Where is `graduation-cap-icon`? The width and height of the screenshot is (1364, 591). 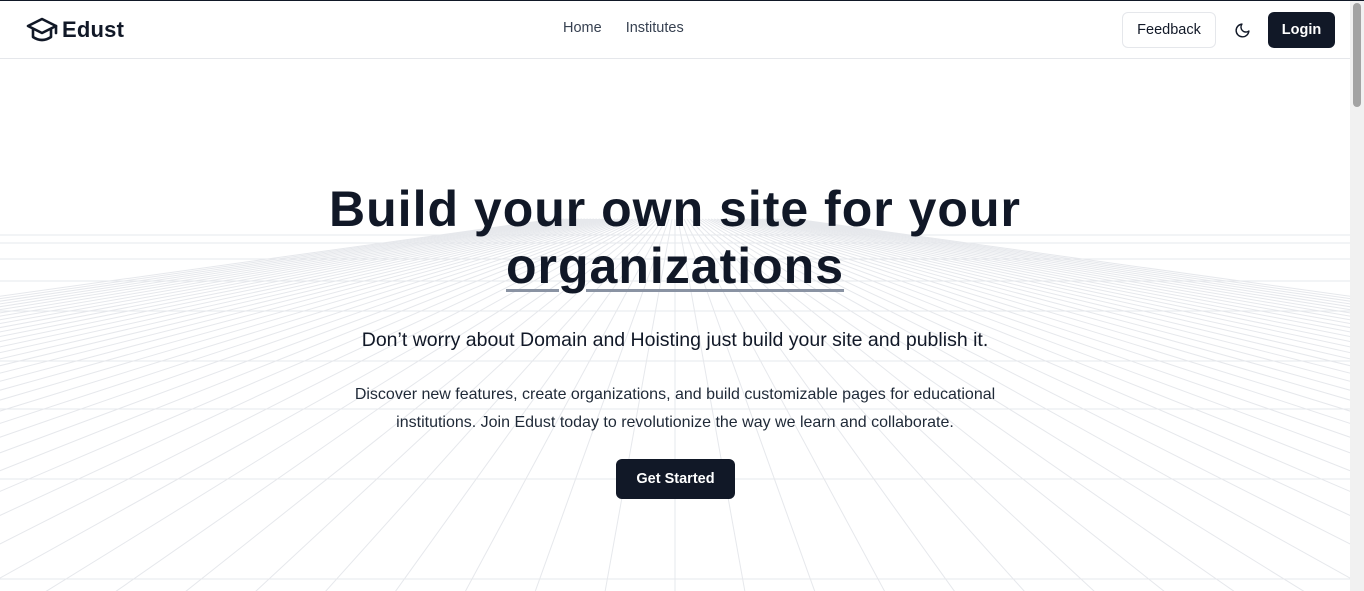
graduation-cap-icon is located at coordinates (42, 29).